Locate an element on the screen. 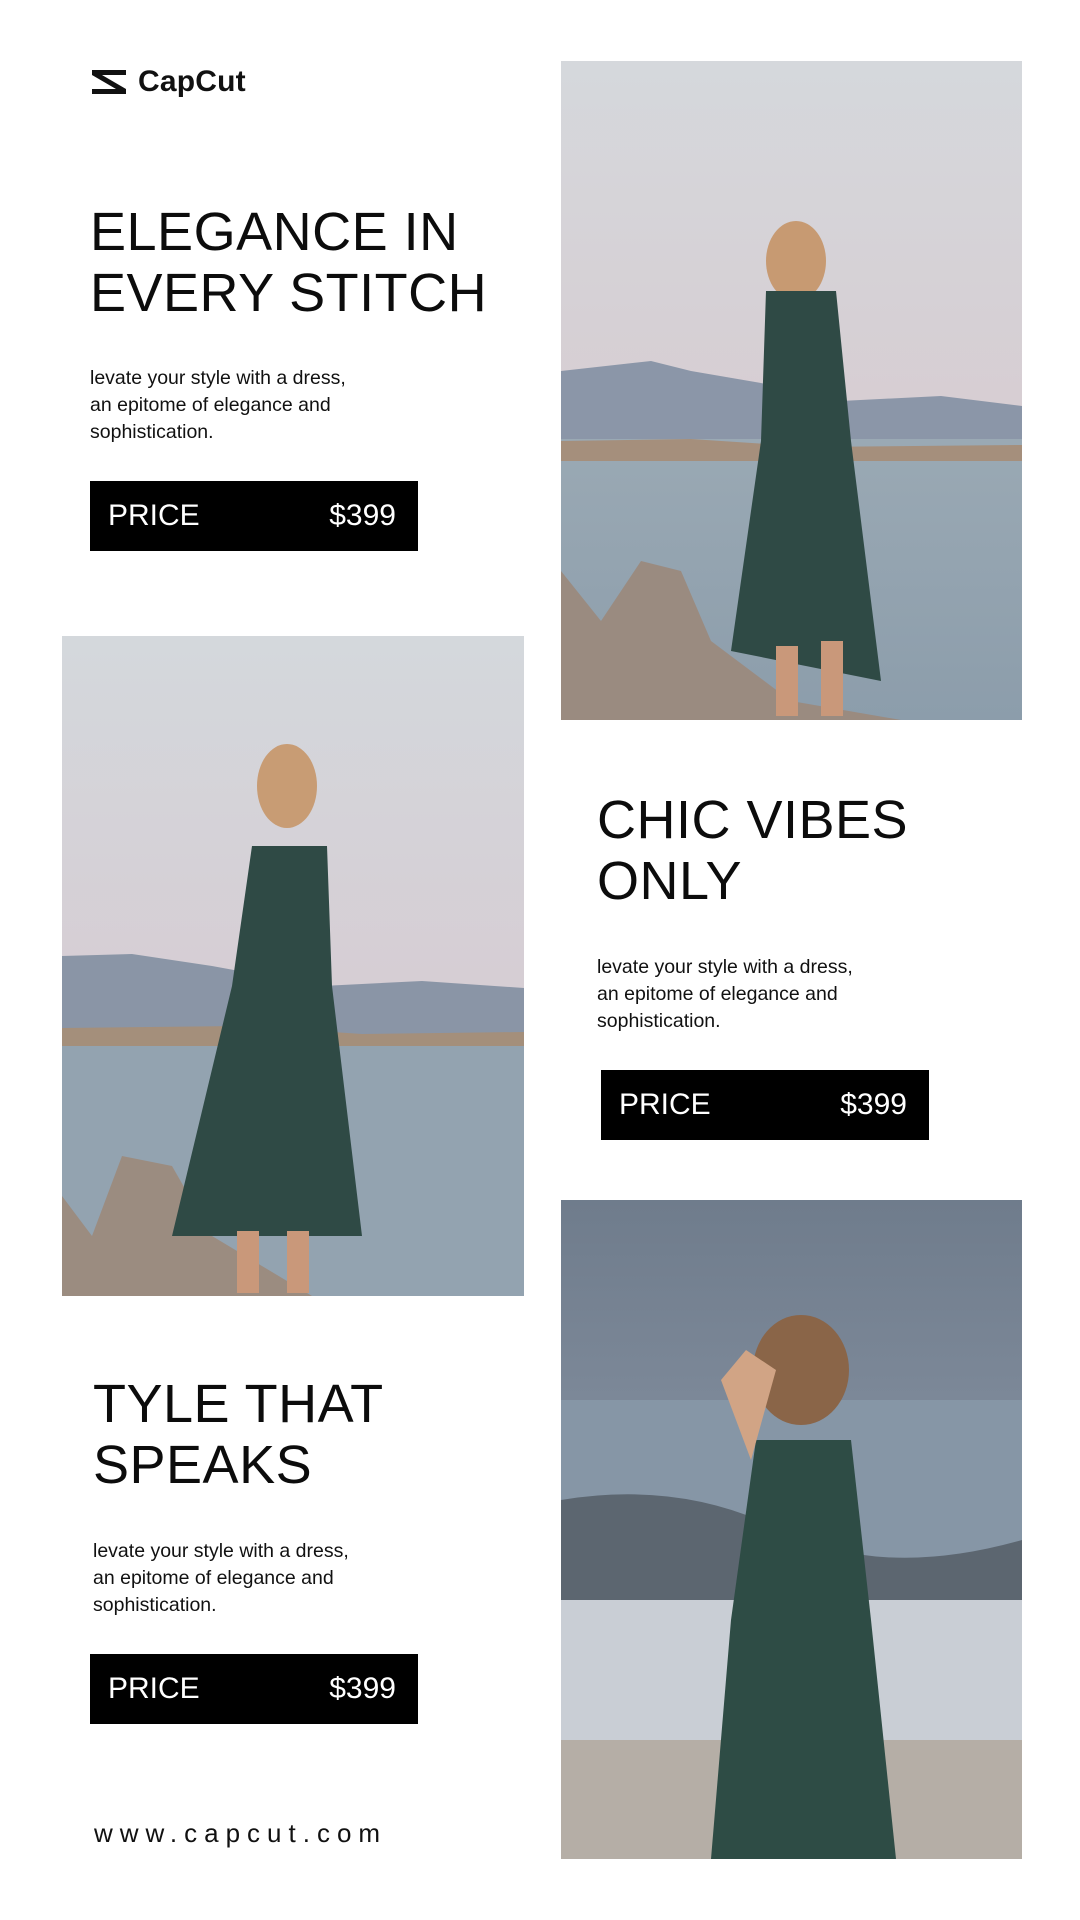 Image resolution: width=1080 pixels, height=1920 pixels. headline-line: ONLY is located at coordinates (670, 881).